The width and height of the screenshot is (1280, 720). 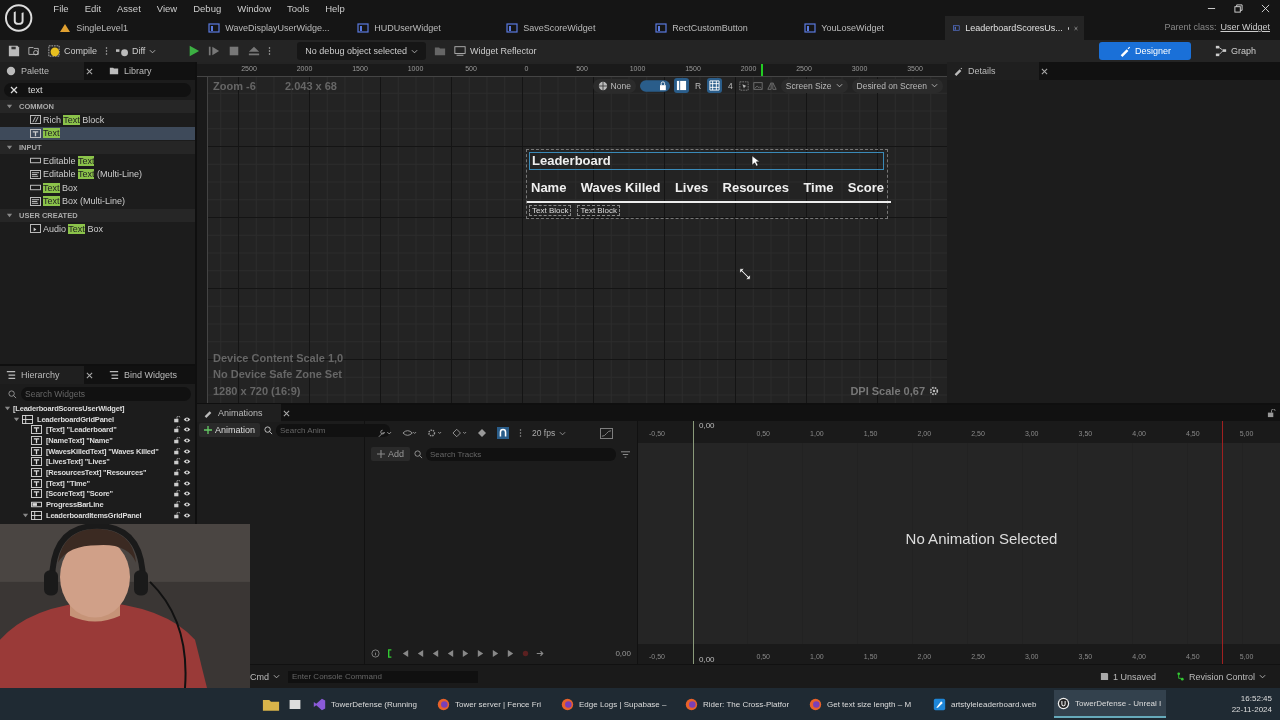 What do you see at coordinates (814, 85) in the screenshot?
I see `screen-size-dropdown: Screen Size` at bounding box center [814, 85].